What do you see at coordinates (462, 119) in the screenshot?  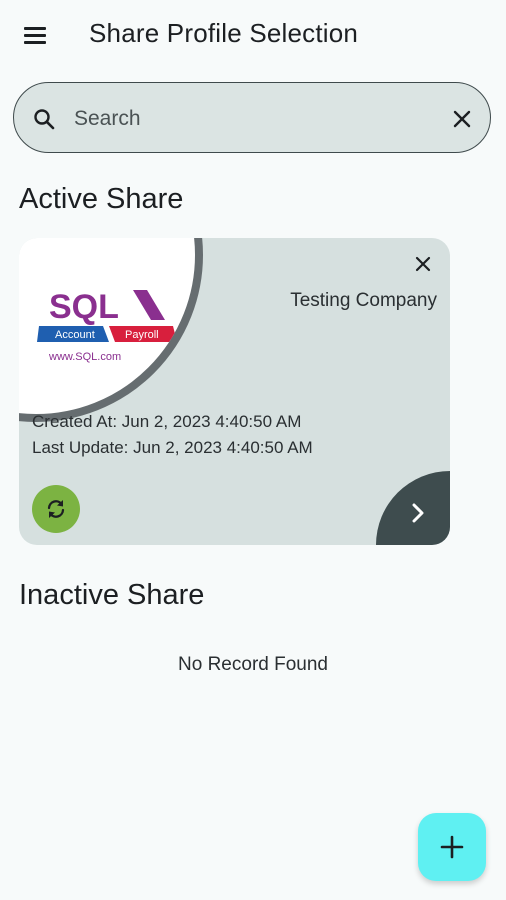 I see `clear-search-icon` at bounding box center [462, 119].